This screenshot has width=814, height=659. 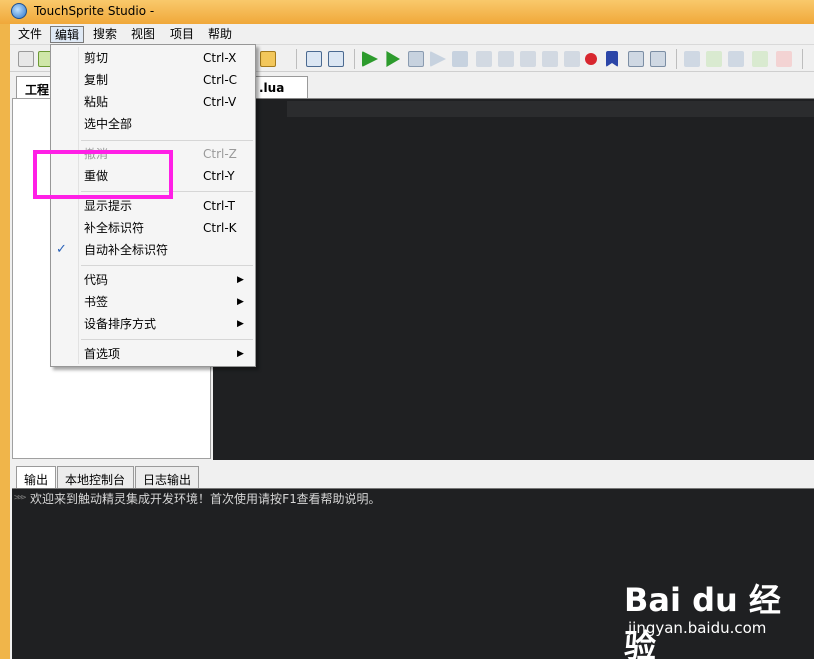 I want to click on tab-lua-file: .lua, so click(x=280, y=87).